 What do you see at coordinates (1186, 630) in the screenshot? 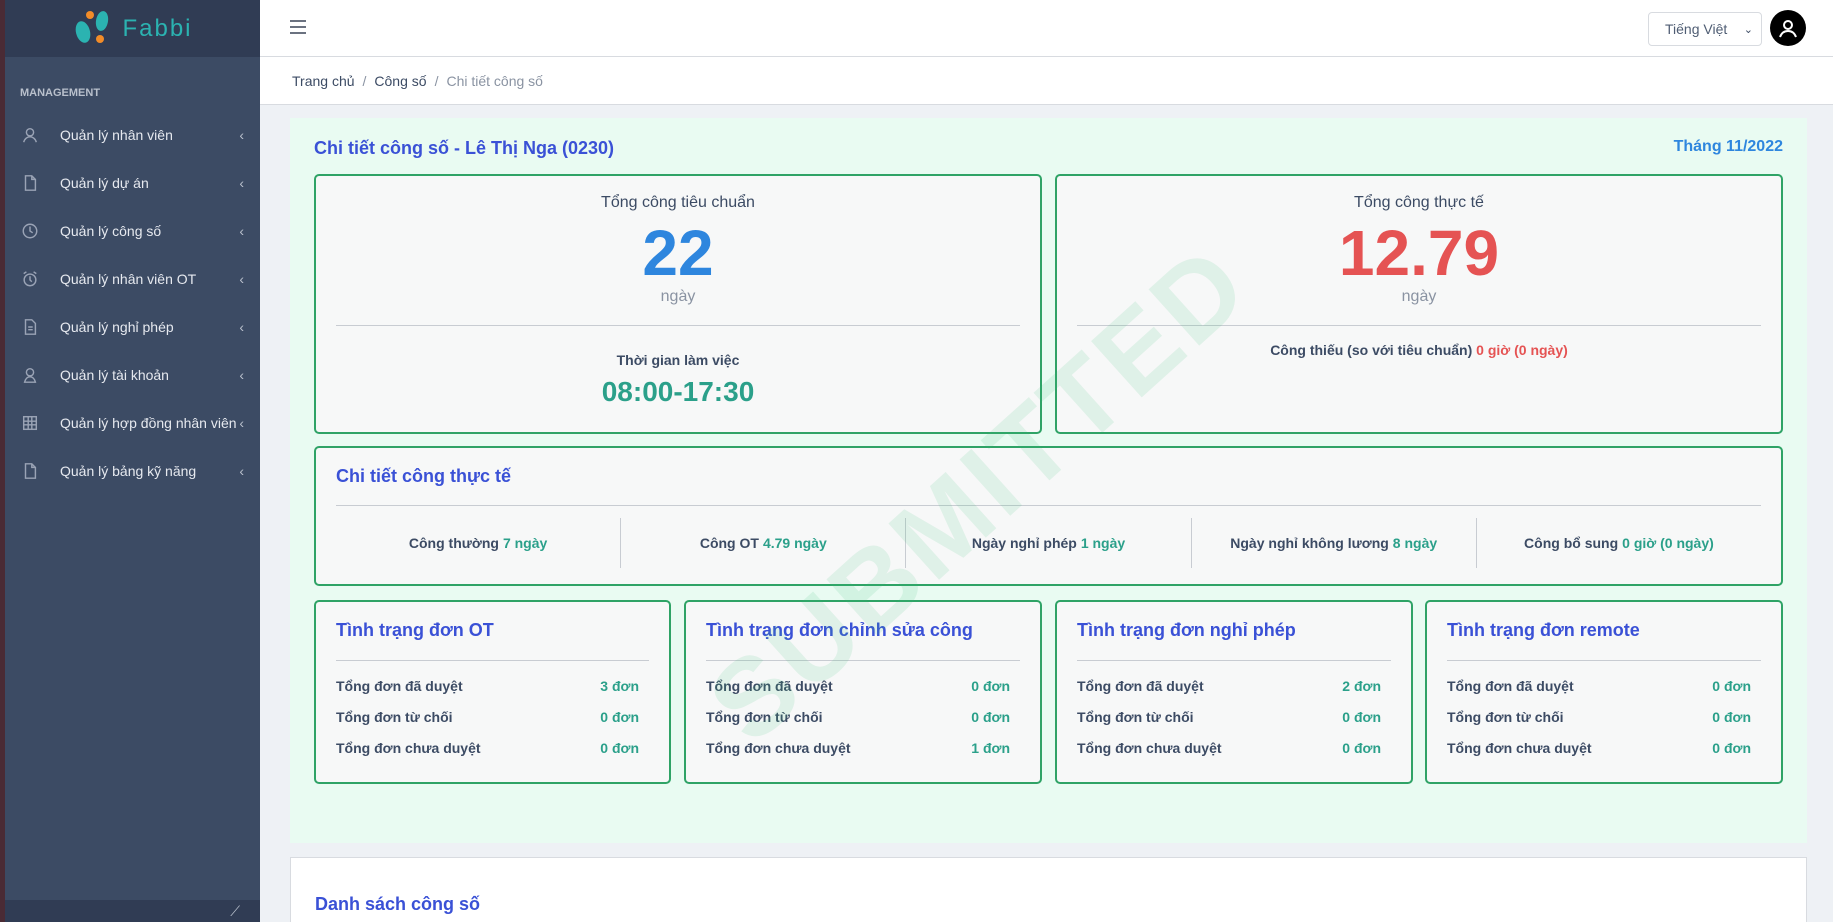
I see `card-title: Tình trạng đơn nghỉ phép` at bounding box center [1186, 630].